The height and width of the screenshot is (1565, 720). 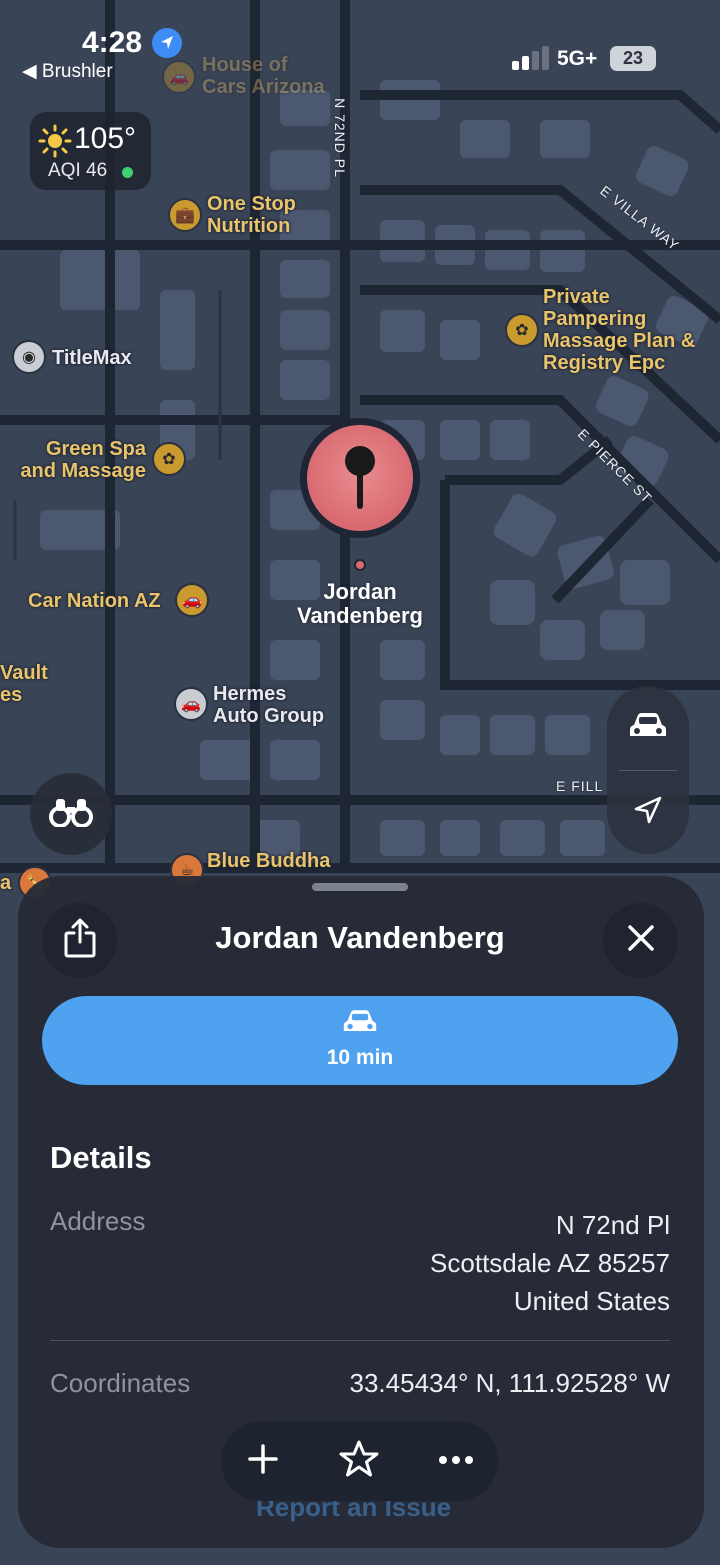 What do you see at coordinates (360, 565) in the screenshot?
I see `pin-dot` at bounding box center [360, 565].